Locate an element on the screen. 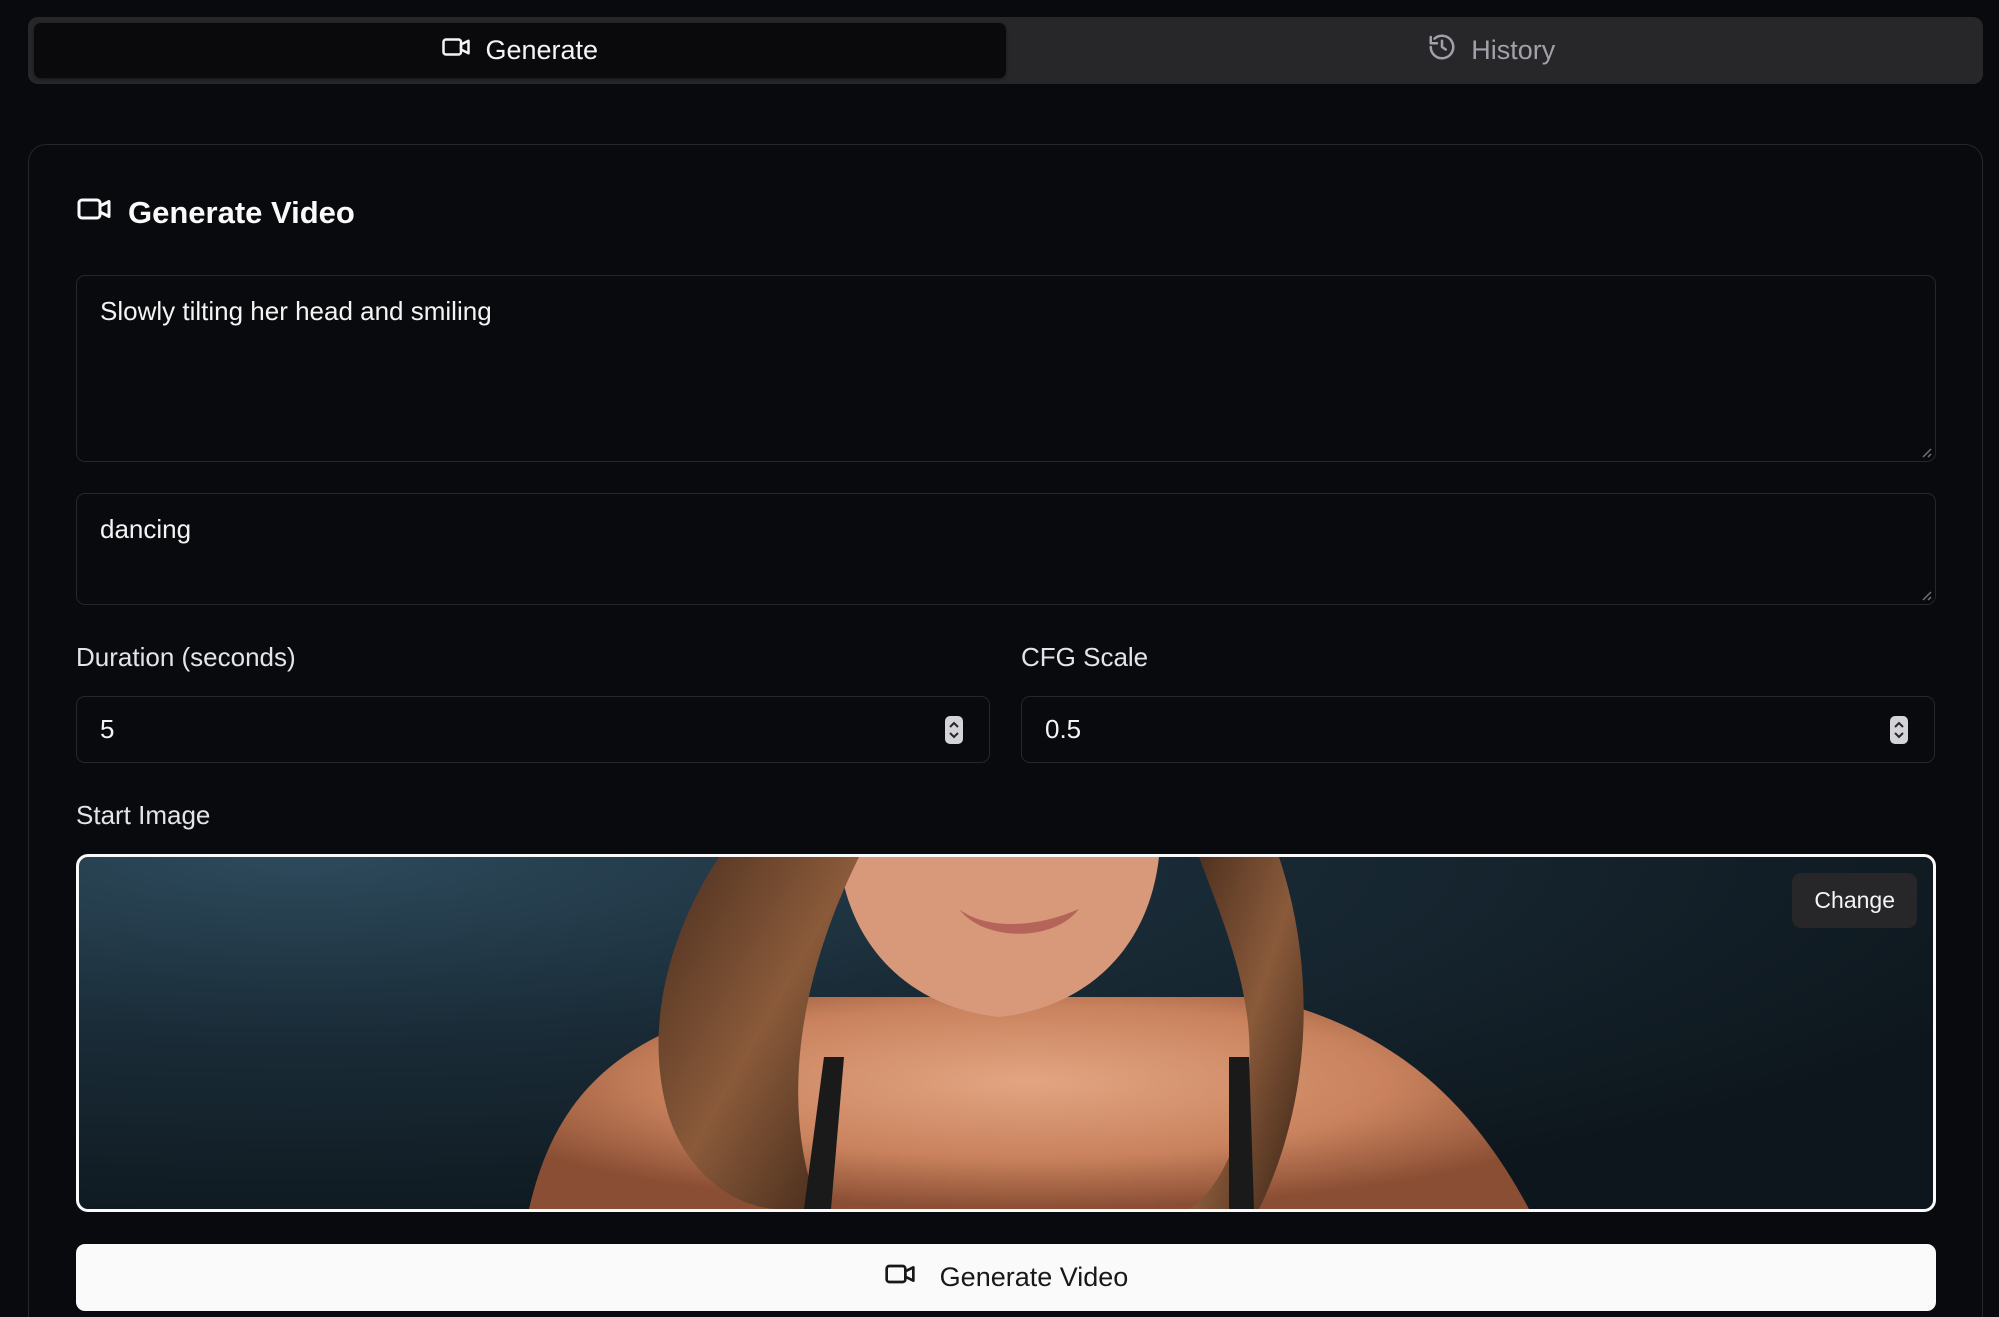 This screenshot has height=1317, width=1999. tab-generate: Generate is located at coordinates (520, 50).